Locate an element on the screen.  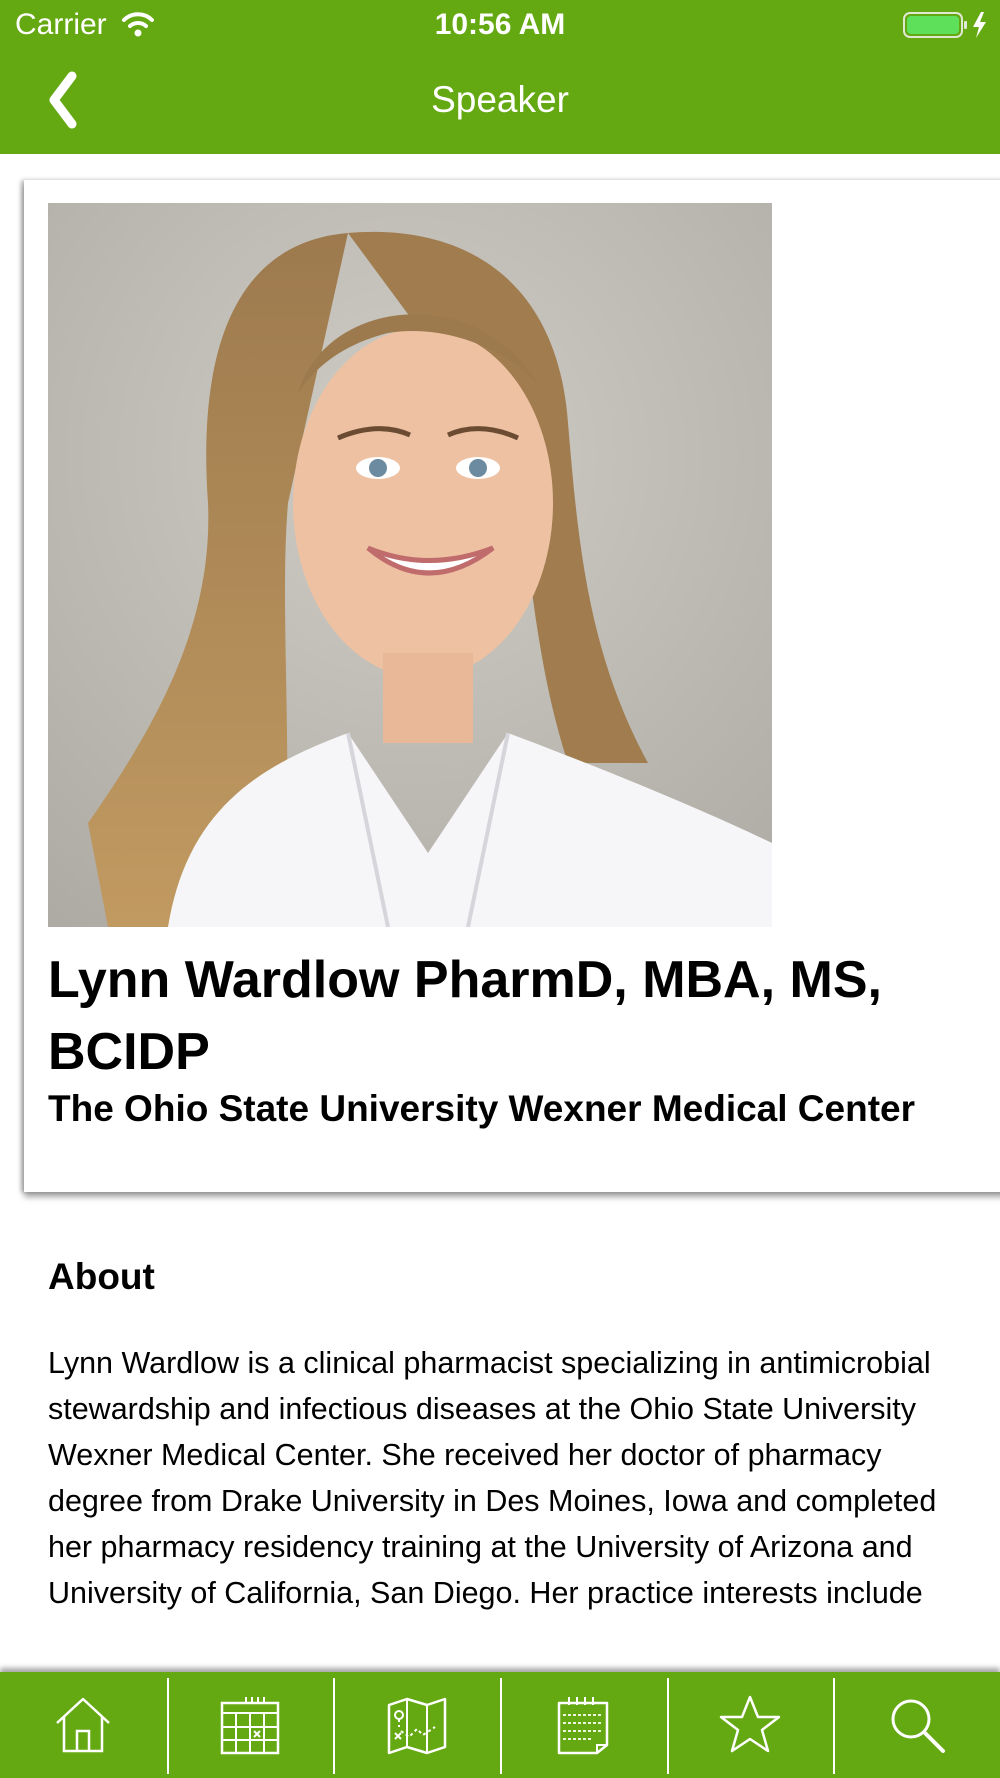
tab-notes is located at coordinates (583, 1725).